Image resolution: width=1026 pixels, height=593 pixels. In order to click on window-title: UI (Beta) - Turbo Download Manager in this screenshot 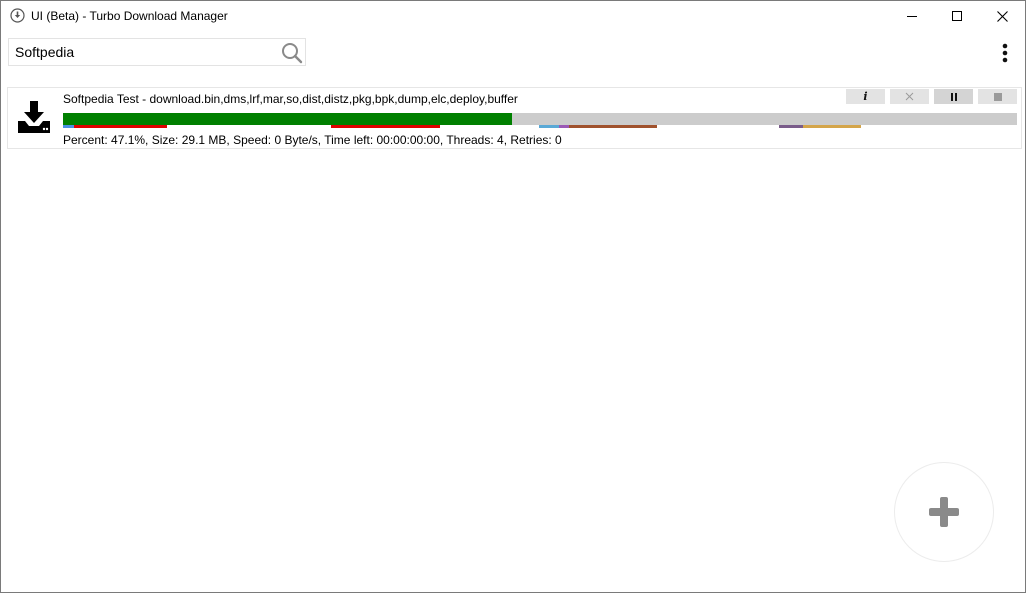, I will do `click(129, 16)`.